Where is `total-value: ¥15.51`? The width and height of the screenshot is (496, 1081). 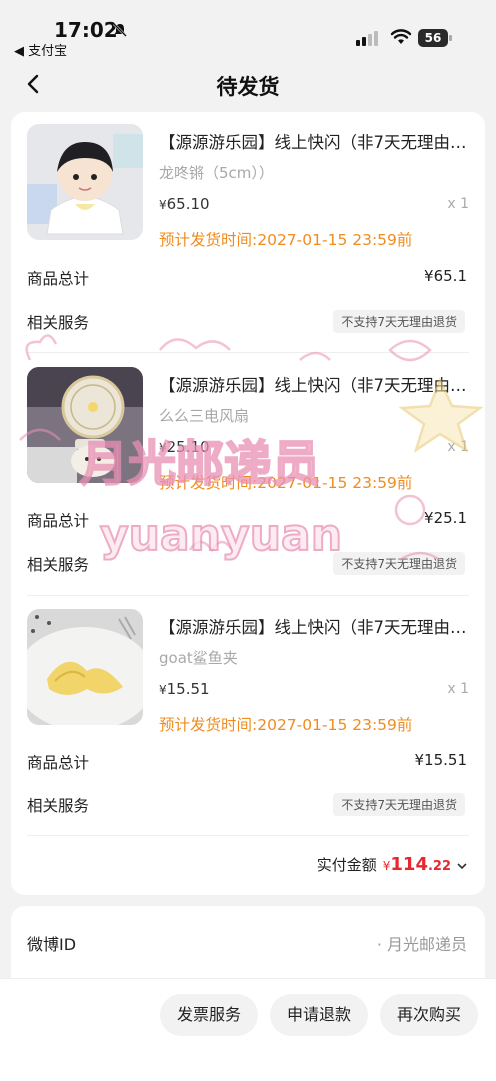 total-value: ¥15.51 is located at coordinates (441, 760).